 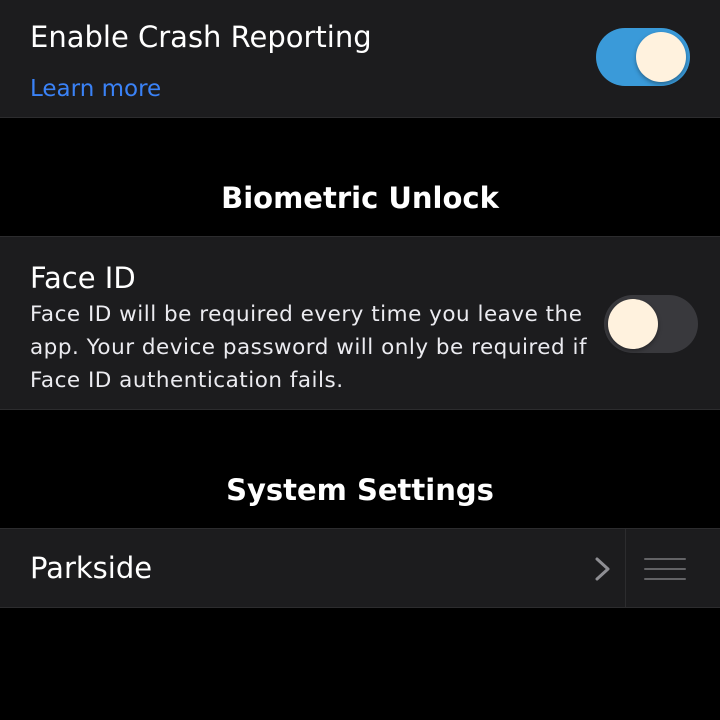 What do you see at coordinates (360, 490) in the screenshot?
I see `section-header-system-settings: System Settings` at bounding box center [360, 490].